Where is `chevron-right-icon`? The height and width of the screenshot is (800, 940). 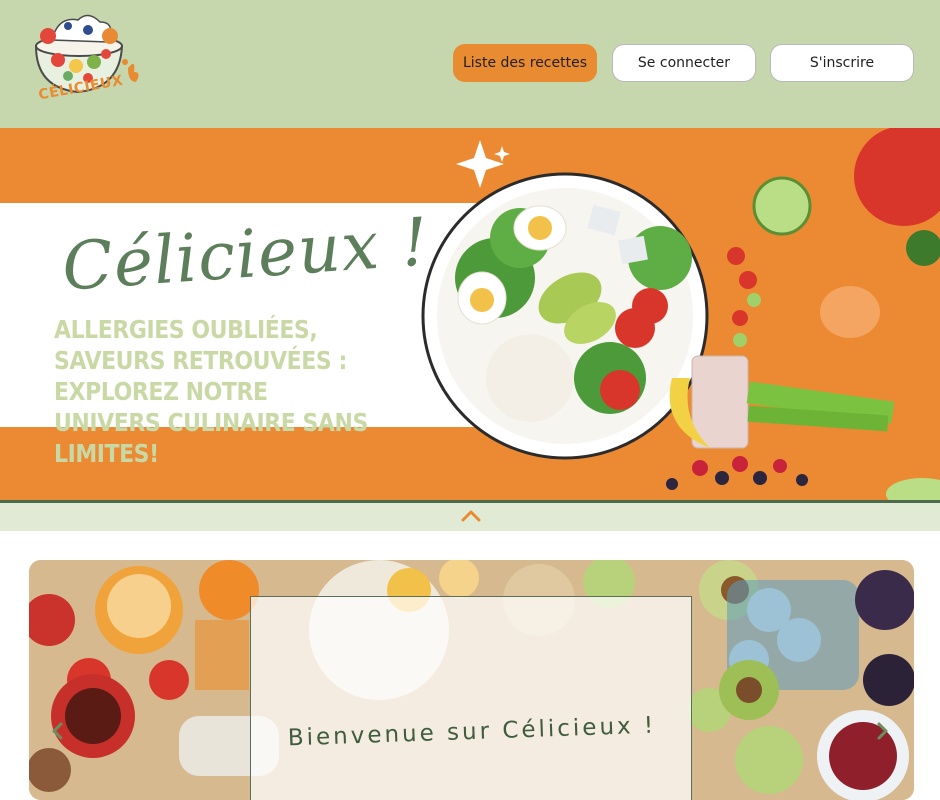
chevron-right-icon is located at coordinates (882, 731).